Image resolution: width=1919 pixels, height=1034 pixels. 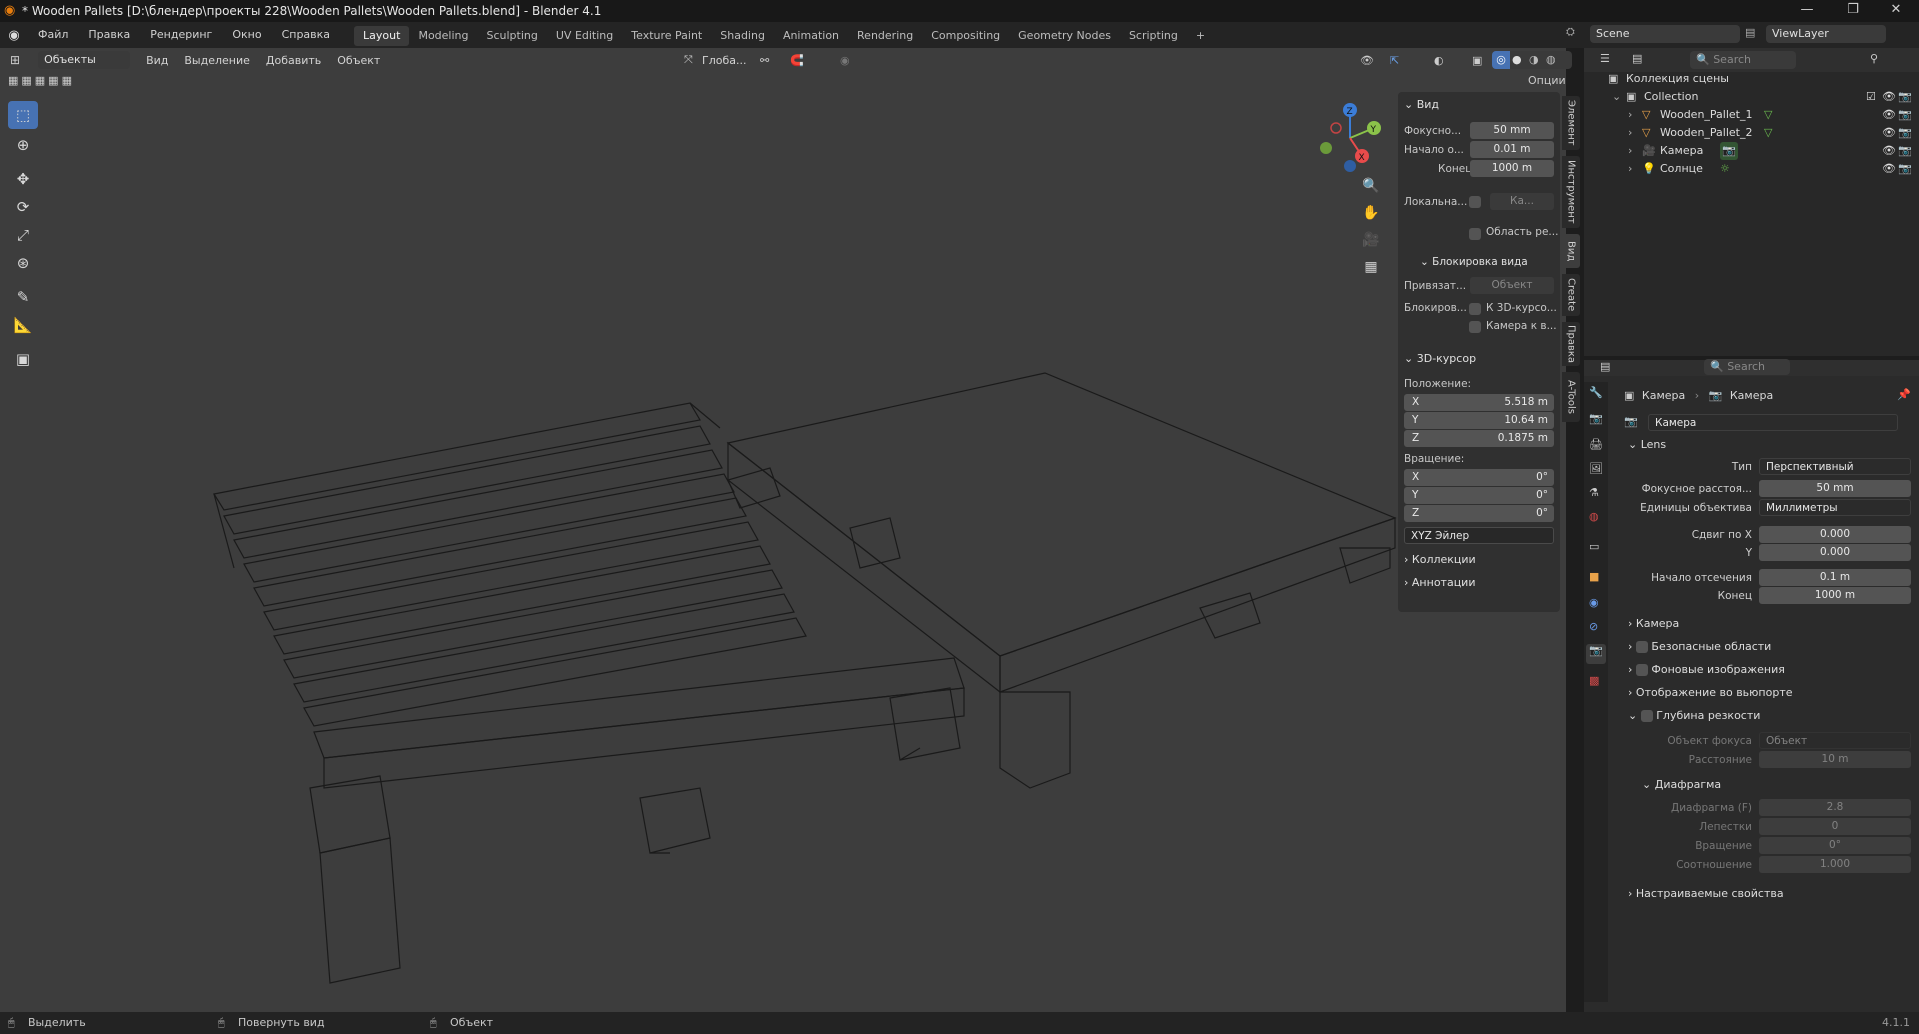 What do you see at coordinates (293, 60) in the screenshot?
I see `menu-add: Добавить` at bounding box center [293, 60].